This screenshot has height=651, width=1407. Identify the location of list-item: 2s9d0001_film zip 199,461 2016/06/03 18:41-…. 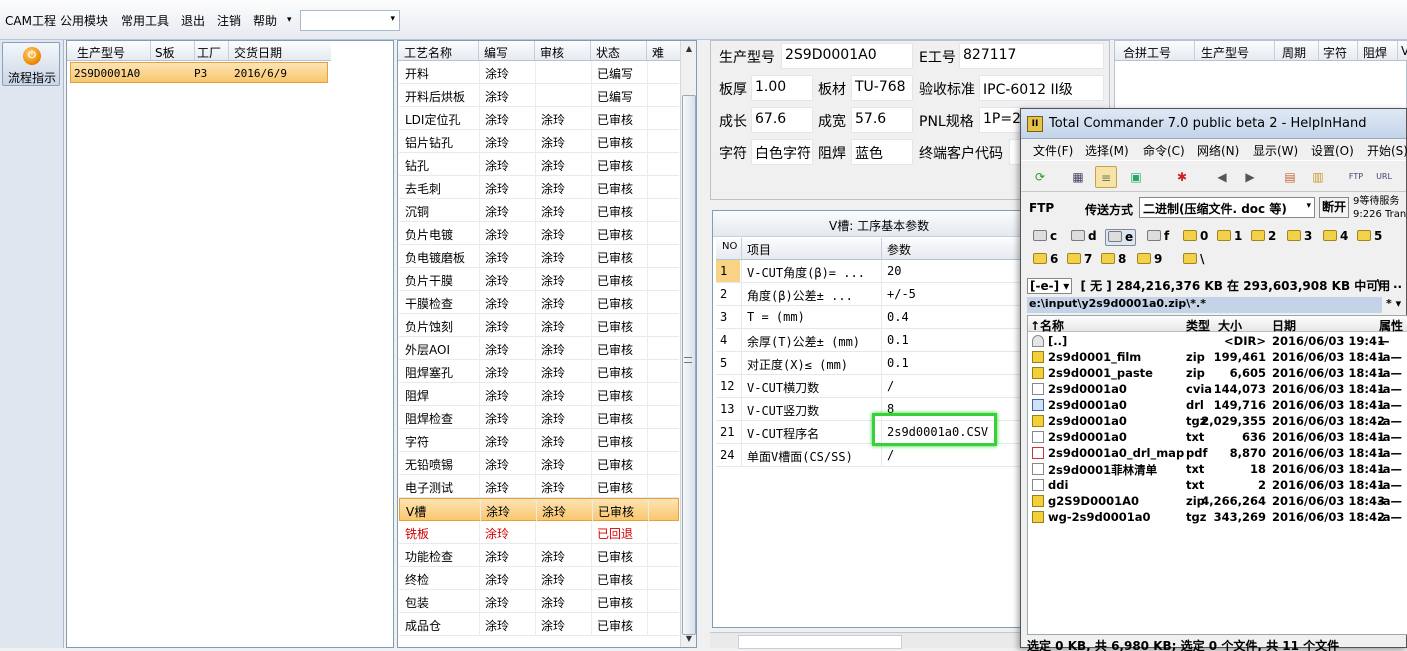
(1217, 357).